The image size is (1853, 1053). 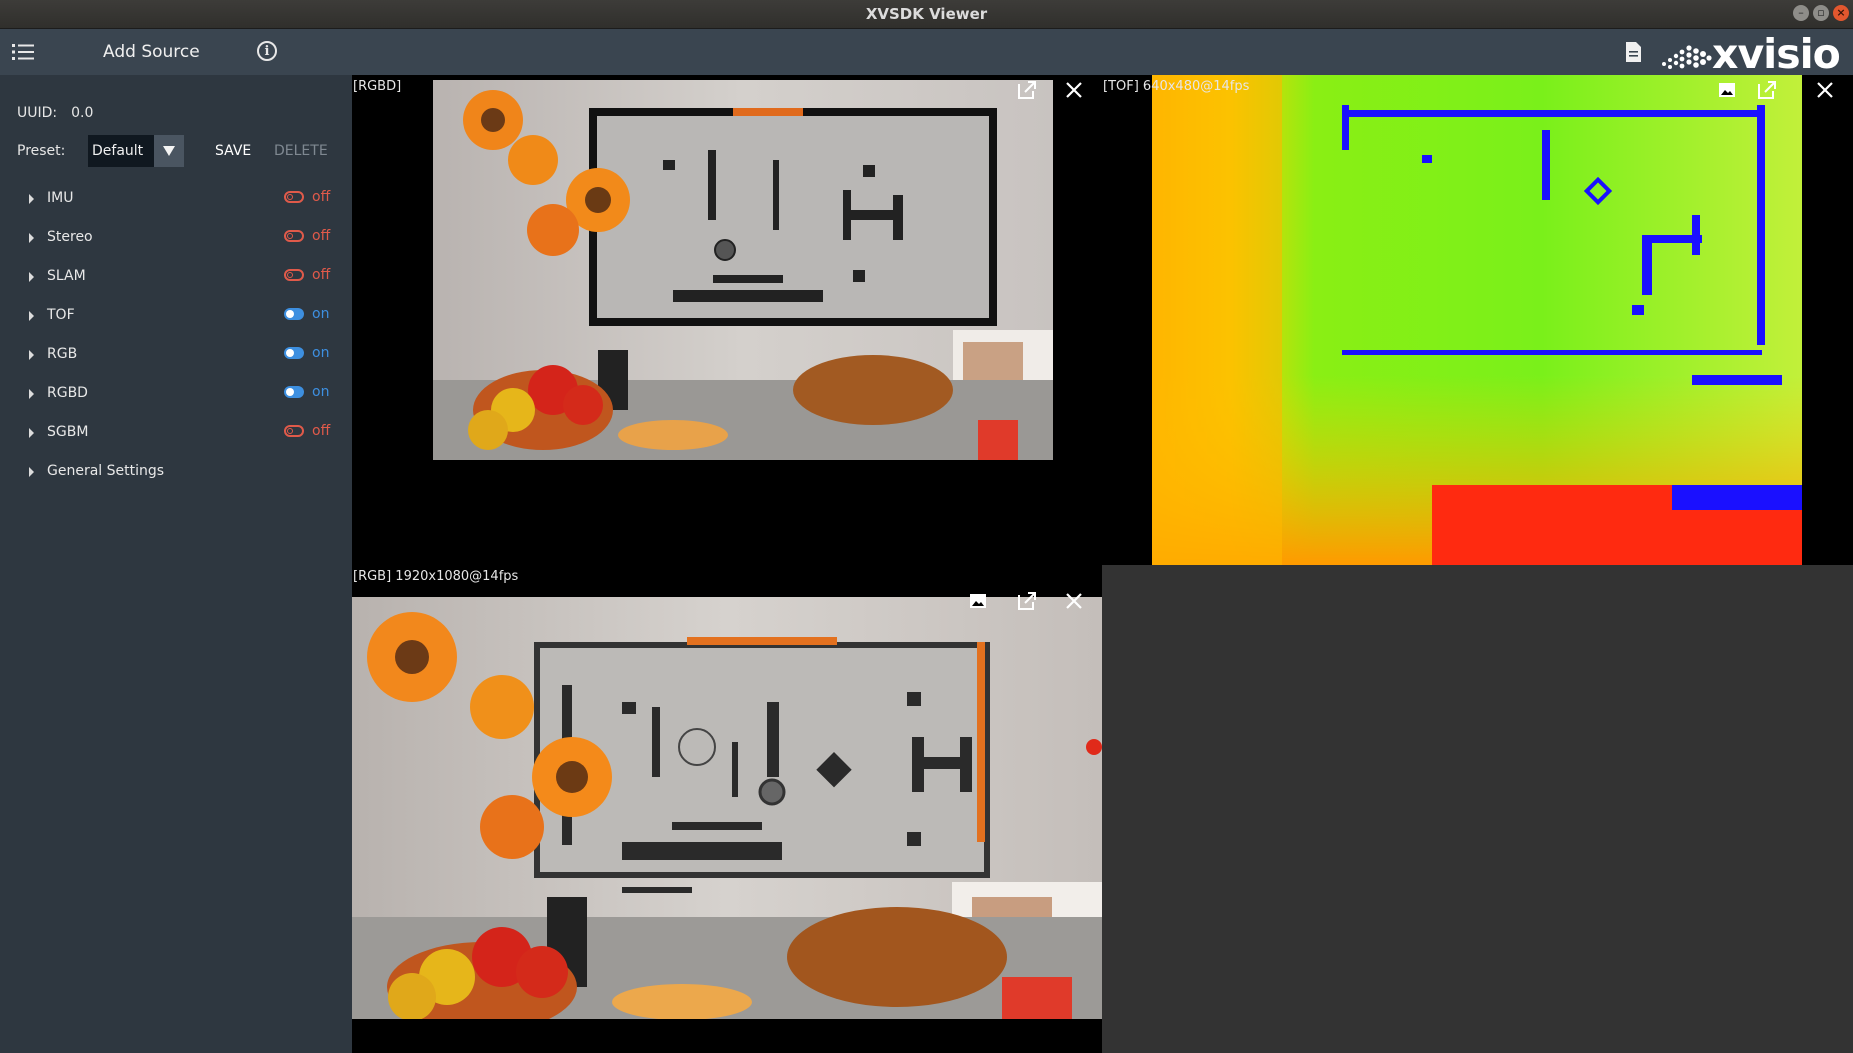 I want to click on sidebar-item-imu: IMU off, so click(x=176, y=200).